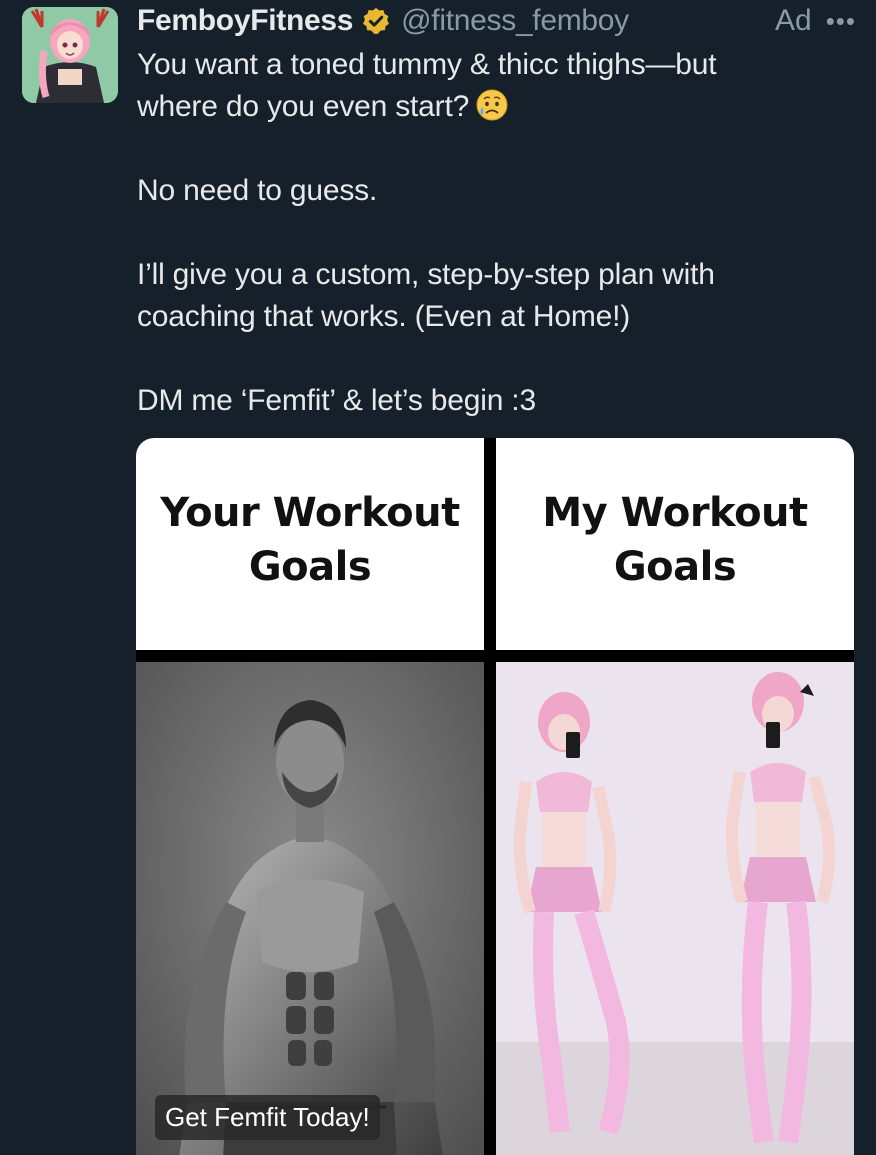 The width and height of the screenshot is (876, 1155). Describe the element at coordinates (336, 400) in the screenshot. I see `text-paragraph-4: DM me ‘Femfit’ & let’s begin :3` at that location.